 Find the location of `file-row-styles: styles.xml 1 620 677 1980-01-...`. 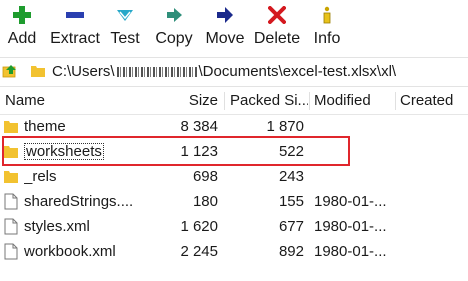

file-row-styles: styles.xml 1 620 677 1980-01-... is located at coordinates (234, 226).